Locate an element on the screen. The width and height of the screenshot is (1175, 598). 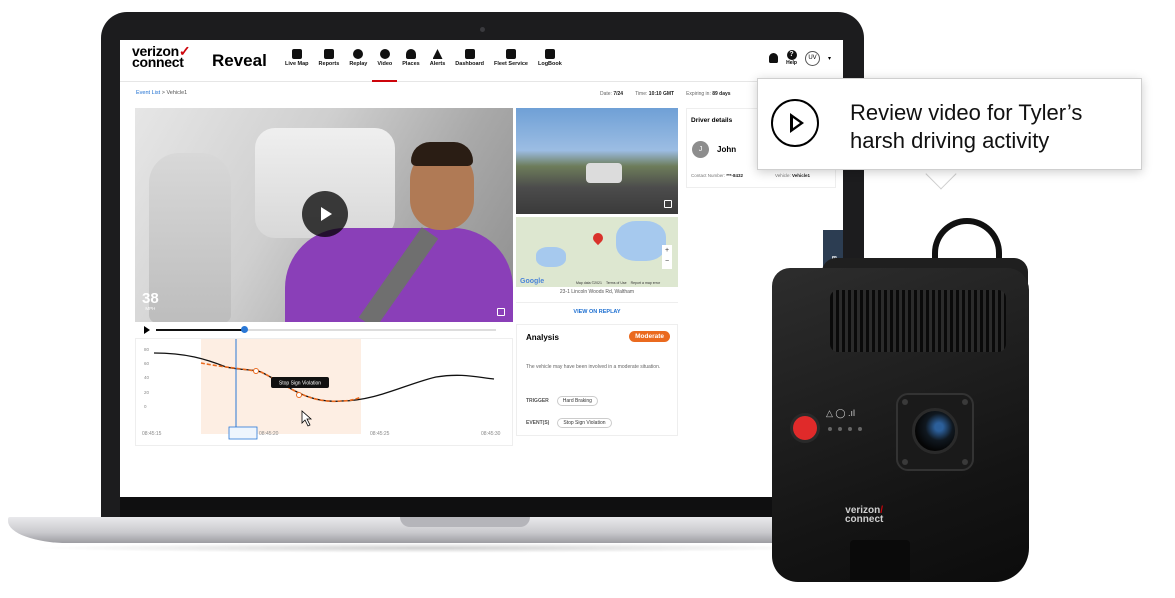
nav-label: Replay is located at coordinates (358, 64).